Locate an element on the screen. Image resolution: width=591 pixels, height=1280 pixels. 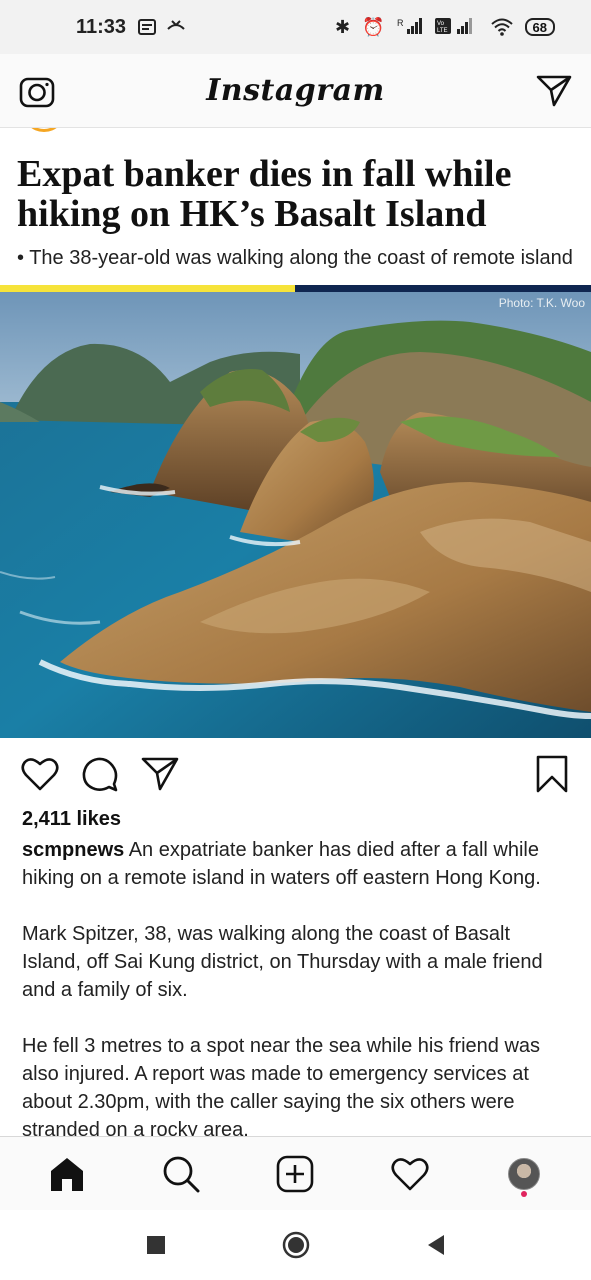
alarm-icon: ⏰ is located at coordinates (373, 27).